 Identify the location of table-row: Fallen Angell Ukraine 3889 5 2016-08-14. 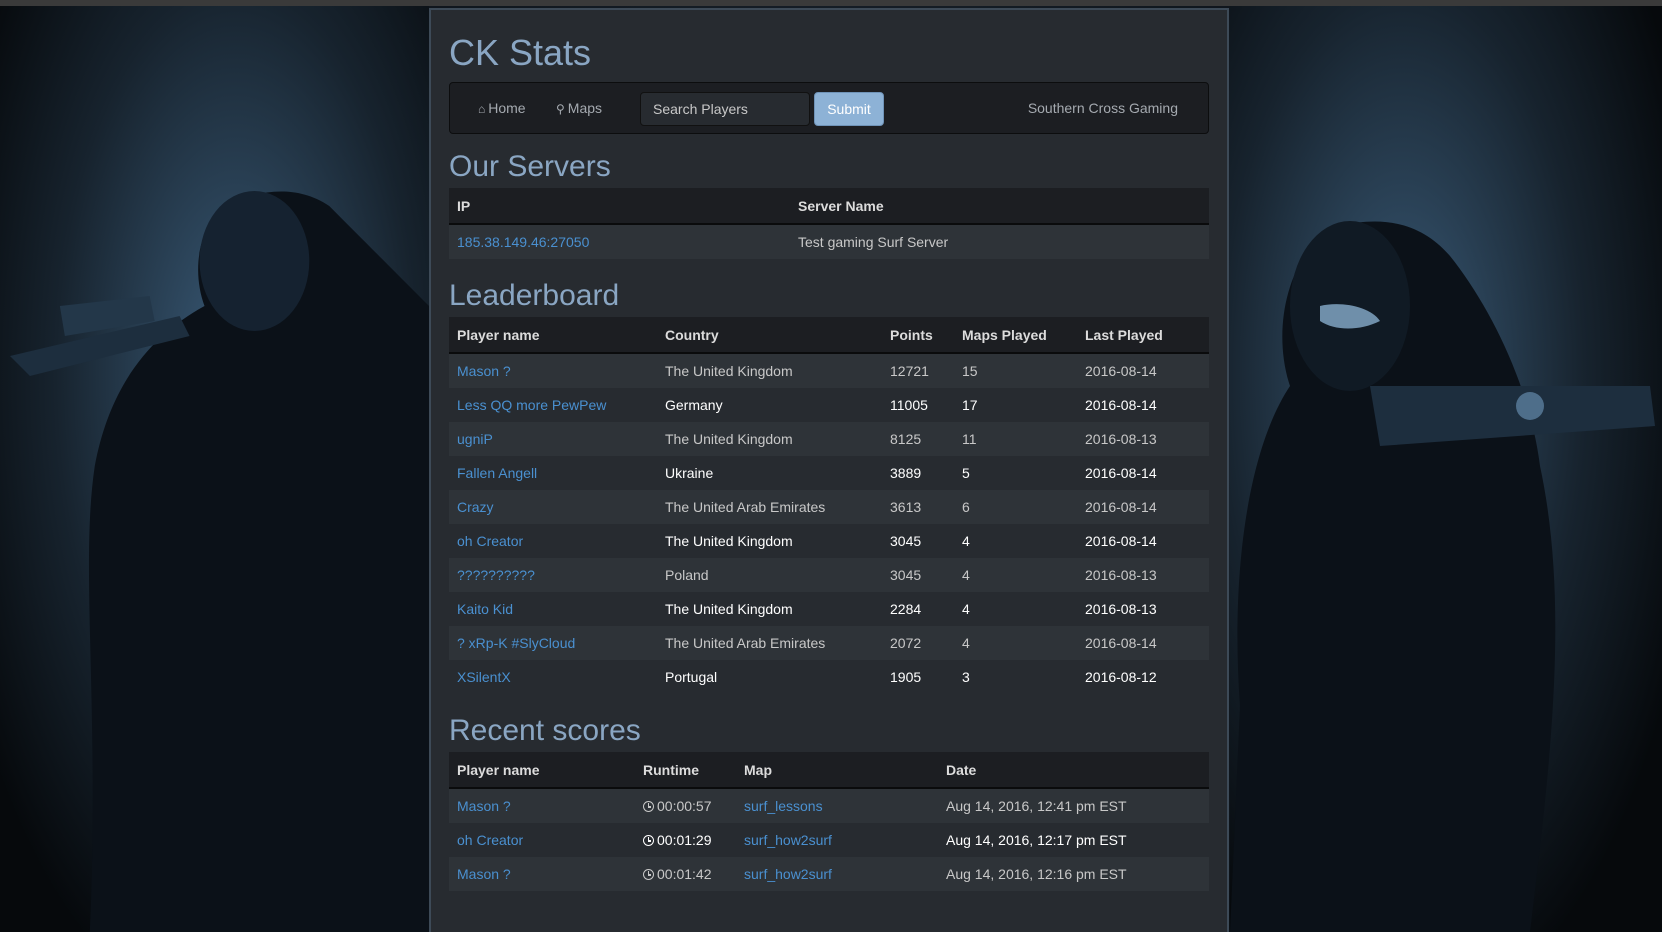
(829, 473).